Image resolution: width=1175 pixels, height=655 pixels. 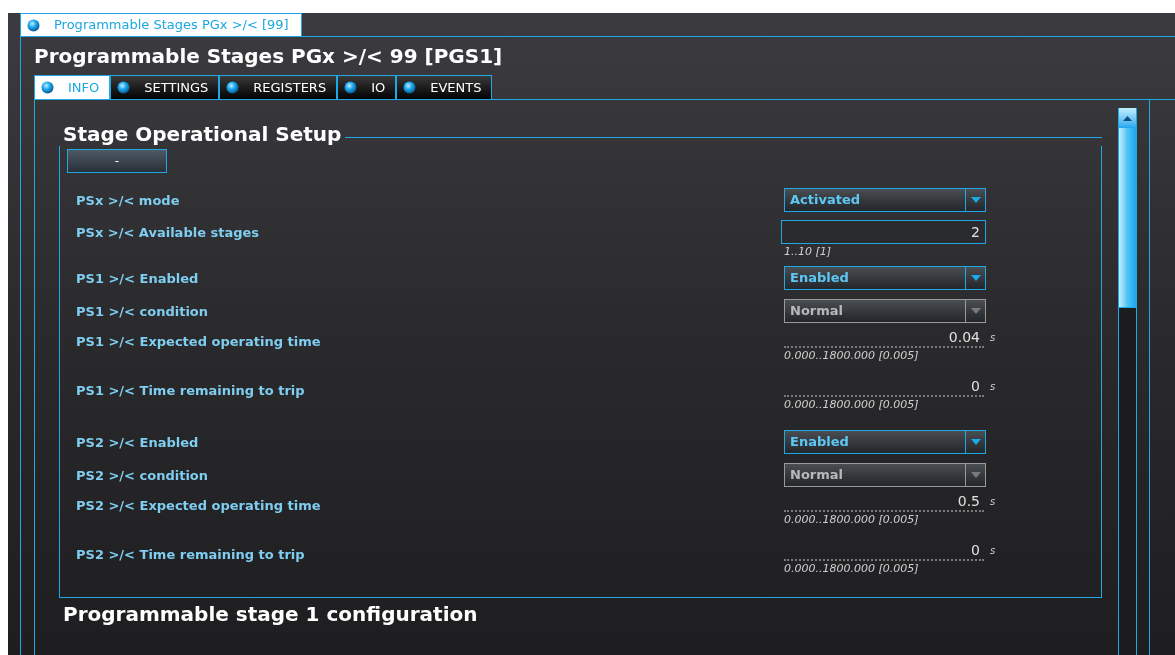 What do you see at coordinates (269, 56) in the screenshot?
I see `page-title: Programmable Stages PGx >/< 99 [PGS1]` at bounding box center [269, 56].